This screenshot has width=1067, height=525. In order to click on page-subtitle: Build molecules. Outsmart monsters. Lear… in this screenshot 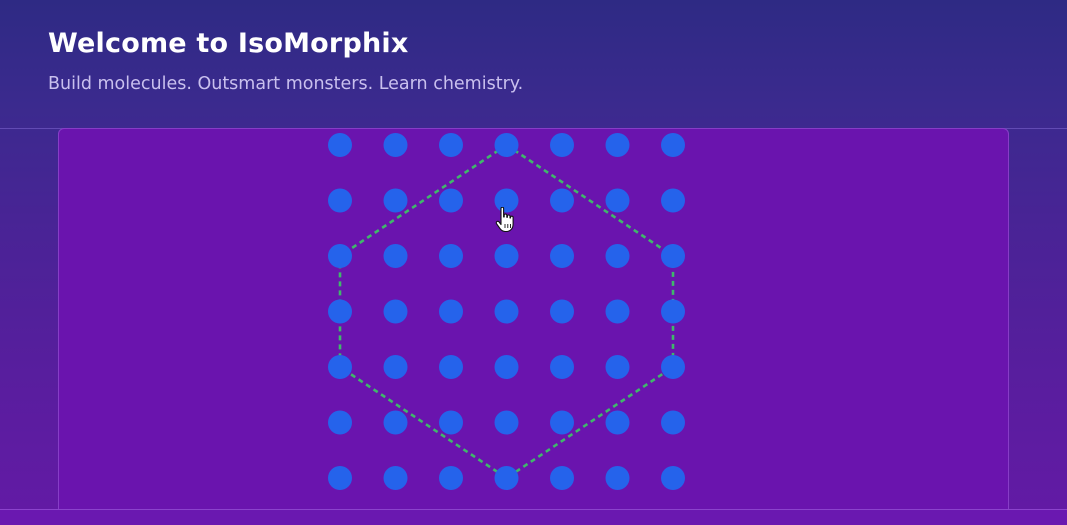, I will do `click(286, 84)`.